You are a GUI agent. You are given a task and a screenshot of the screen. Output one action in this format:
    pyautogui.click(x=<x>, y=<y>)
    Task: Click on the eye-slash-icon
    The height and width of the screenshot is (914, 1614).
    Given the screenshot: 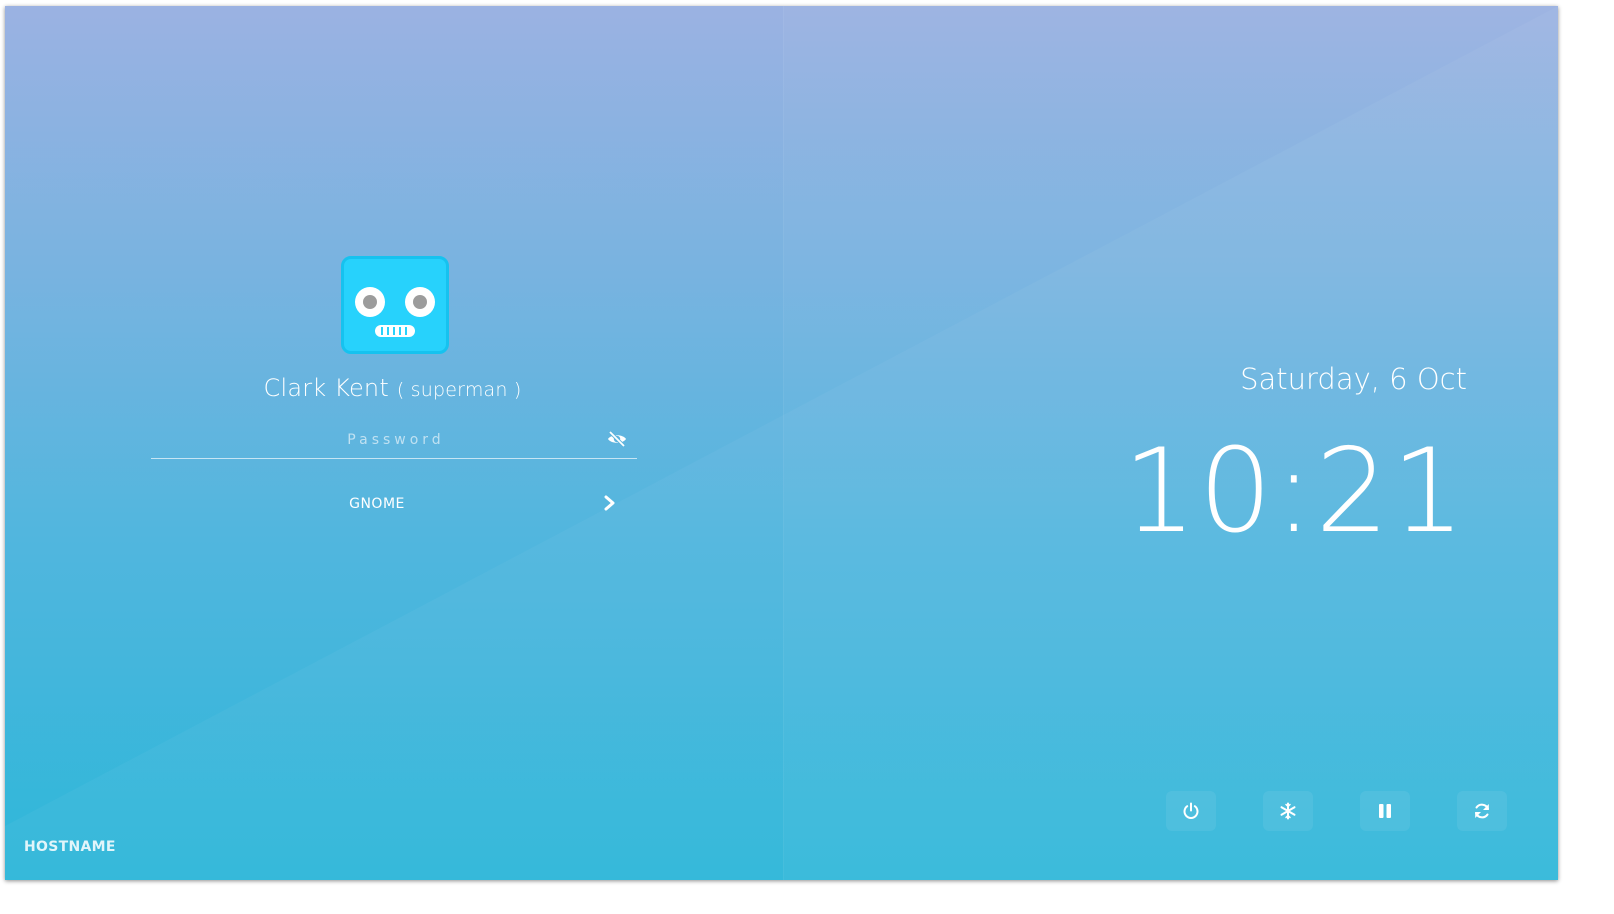 What is the action you would take?
    pyautogui.click(x=617, y=439)
    